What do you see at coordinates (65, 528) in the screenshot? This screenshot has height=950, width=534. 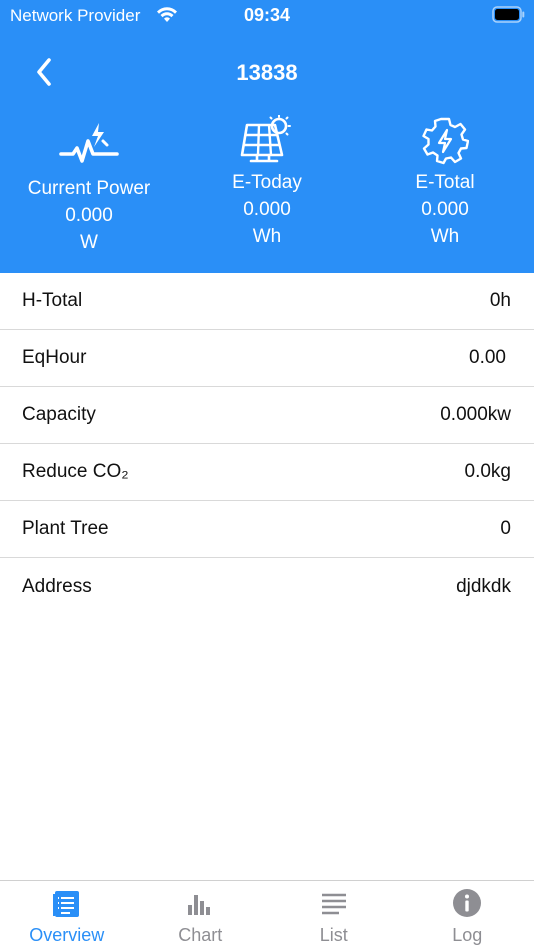 I see `detail-label: Plant Tree` at bounding box center [65, 528].